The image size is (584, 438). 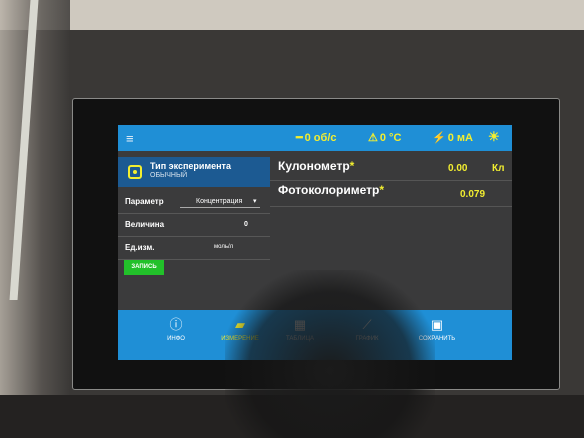 What do you see at coordinates (190, 166) in the screenshot?
I see `experiment-type-title: Тип эксперимента` at bounding box center [190, 166].